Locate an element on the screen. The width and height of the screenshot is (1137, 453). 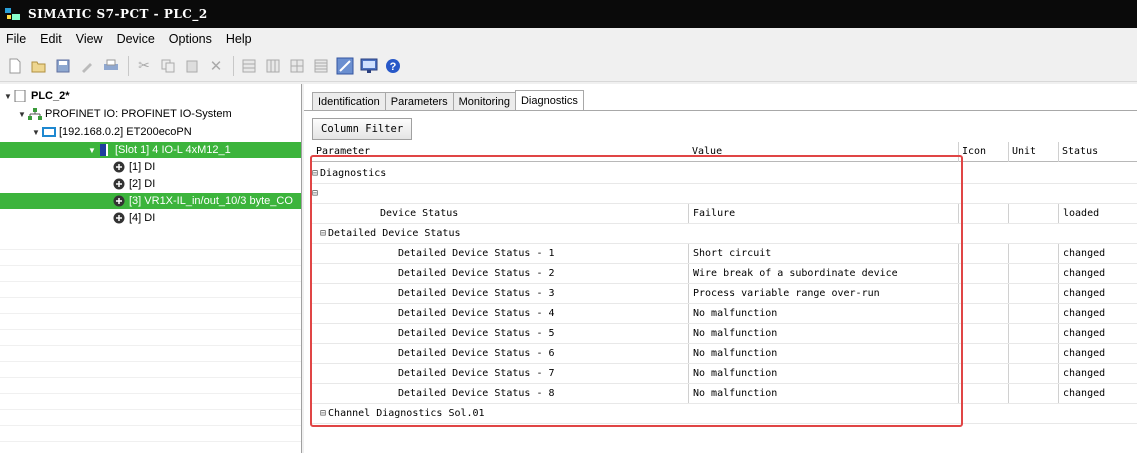
table-row: ⊟ Diagnostics is located at coordinates (723, 174).